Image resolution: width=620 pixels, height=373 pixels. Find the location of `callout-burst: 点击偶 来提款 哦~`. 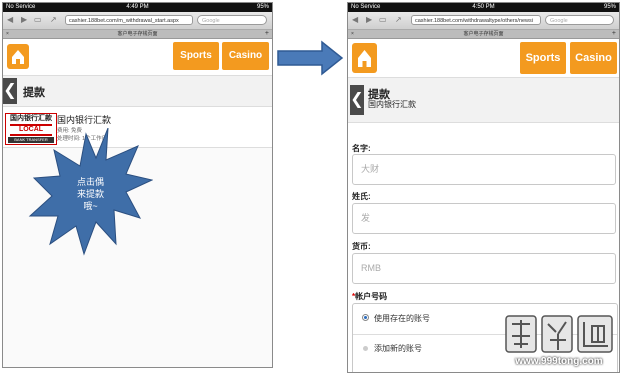

callout-burst: 点击偶 来提款 哦~ is located at coordinates (90, 192).